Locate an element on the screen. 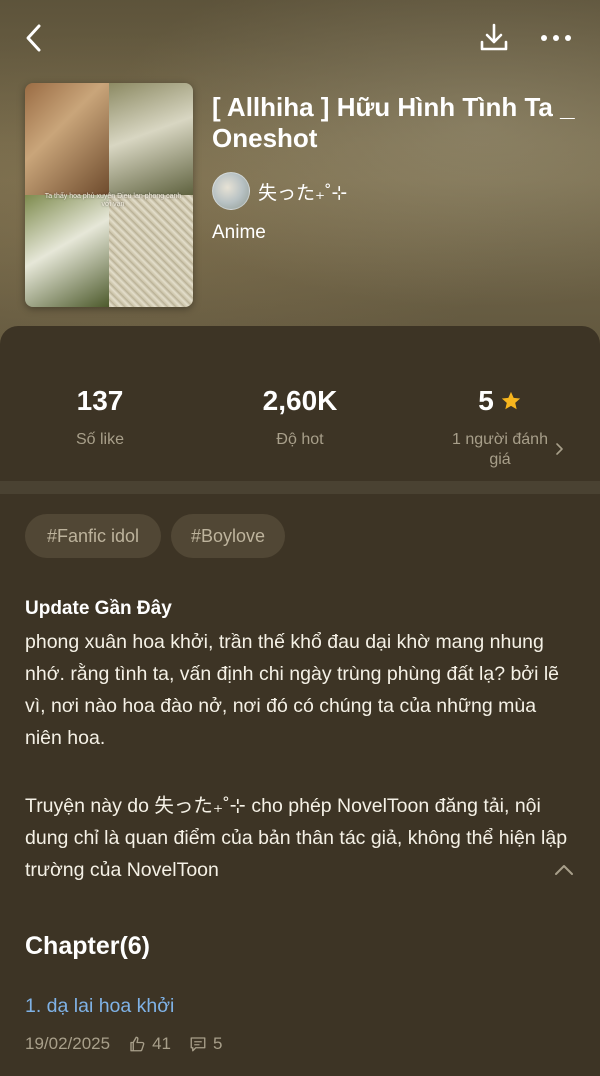 This screenshot has width=600, height=1076. tag-chip: #Boylove is located at coordinates (228, 536).